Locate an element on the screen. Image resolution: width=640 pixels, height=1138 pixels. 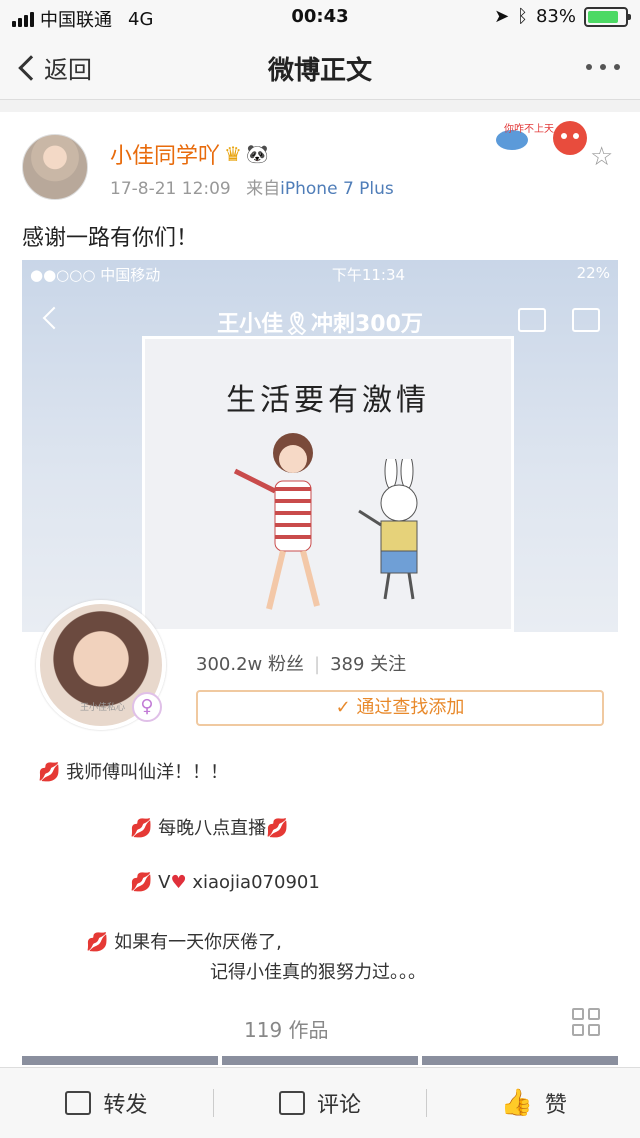
status-bar: 中国联通 4G 00:43 ➤ ᛒ 83% is located at coordinates (320, 17).